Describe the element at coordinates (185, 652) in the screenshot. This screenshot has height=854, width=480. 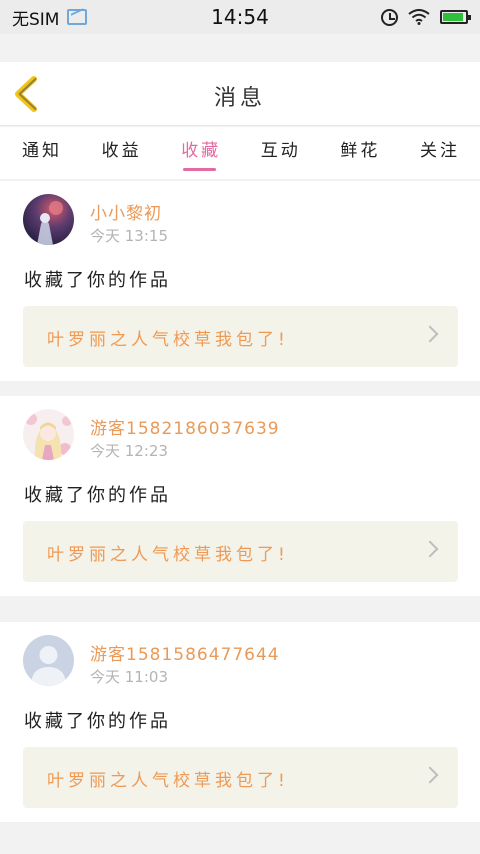
I see `user-name: 游客1581586477644` at that location.